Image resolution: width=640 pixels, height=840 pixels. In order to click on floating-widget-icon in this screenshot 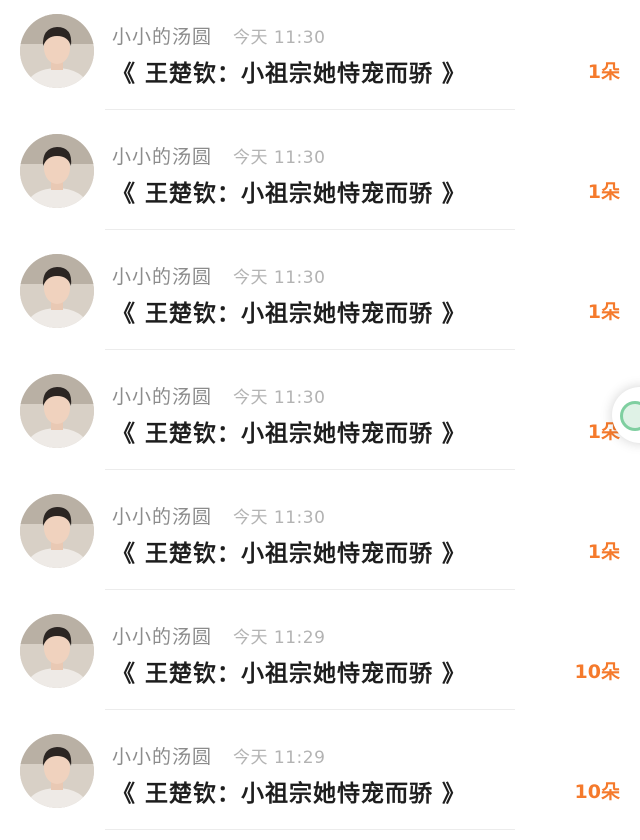, I will do `click(630, 416)`.